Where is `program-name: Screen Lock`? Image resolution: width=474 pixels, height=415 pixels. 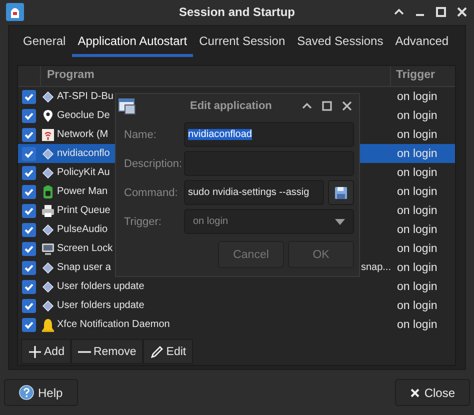 program-name: Screen Lock is located at coordinates (85, 248).